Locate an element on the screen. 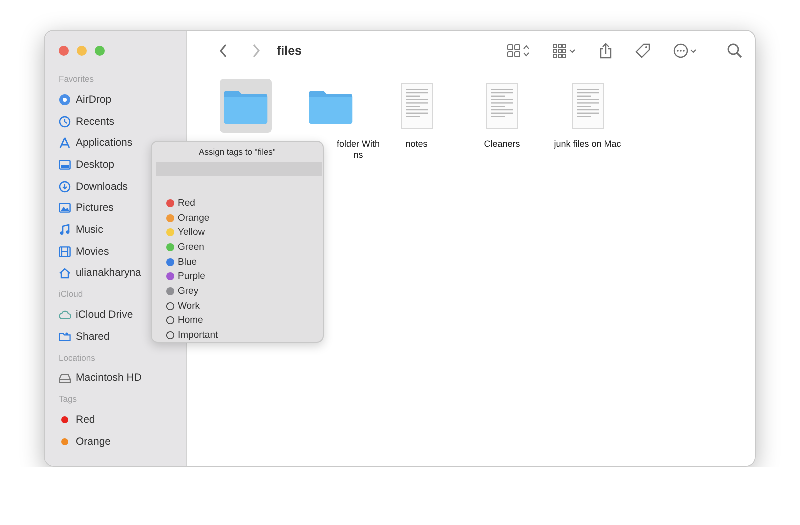 The image size is (800, 525). section-heading: Favorites is located at coordinates (76, 80).